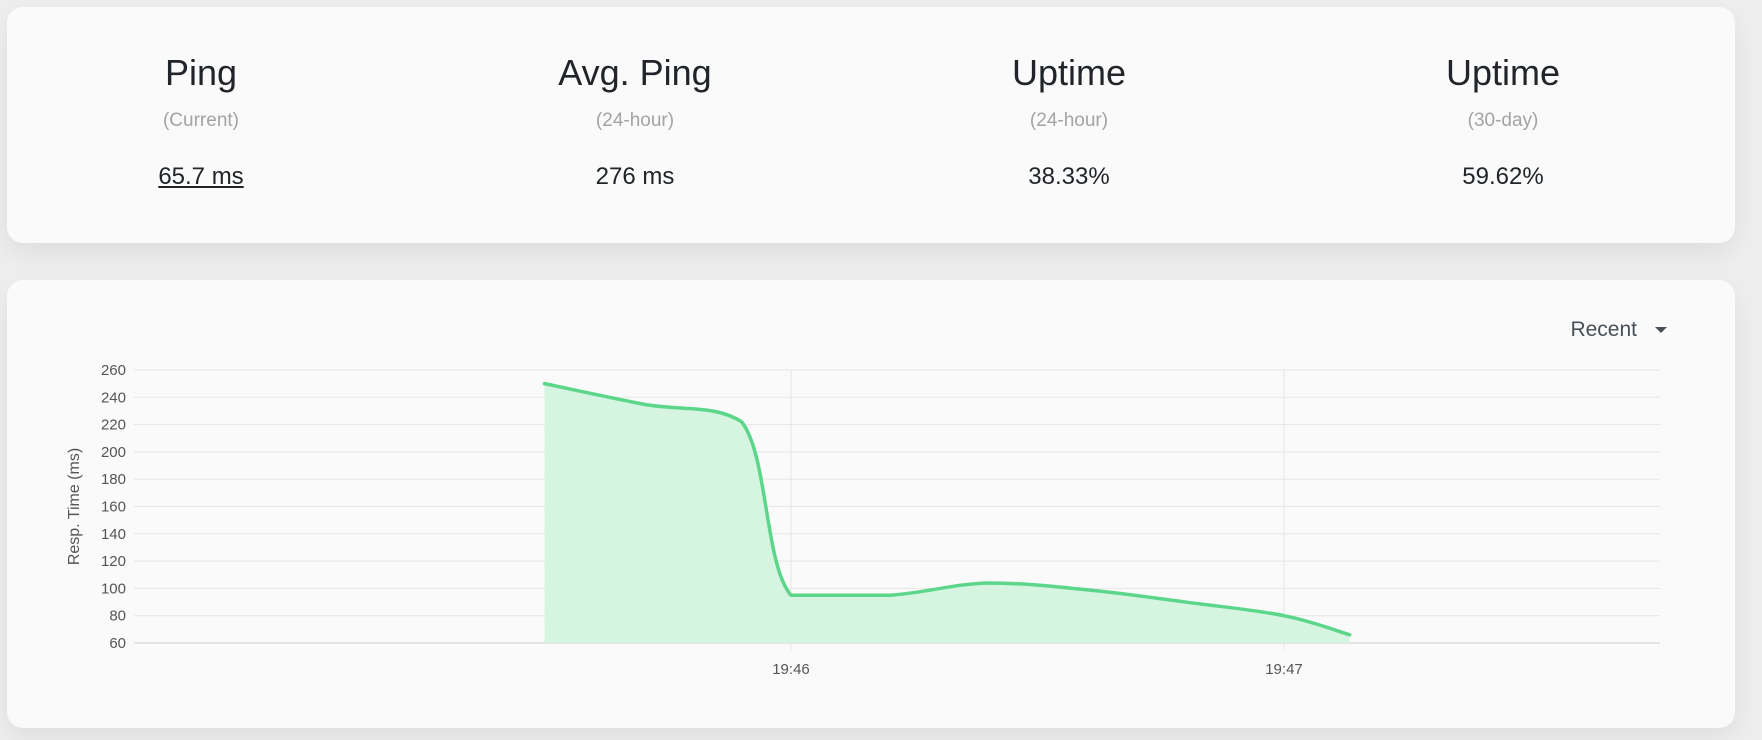 This screenshot has height=740, width=1762. What do you see at coordinates (1284, 669) in the screenshot?
I see `x-tick-label: 19:47` at bounding box center [1284, 669].